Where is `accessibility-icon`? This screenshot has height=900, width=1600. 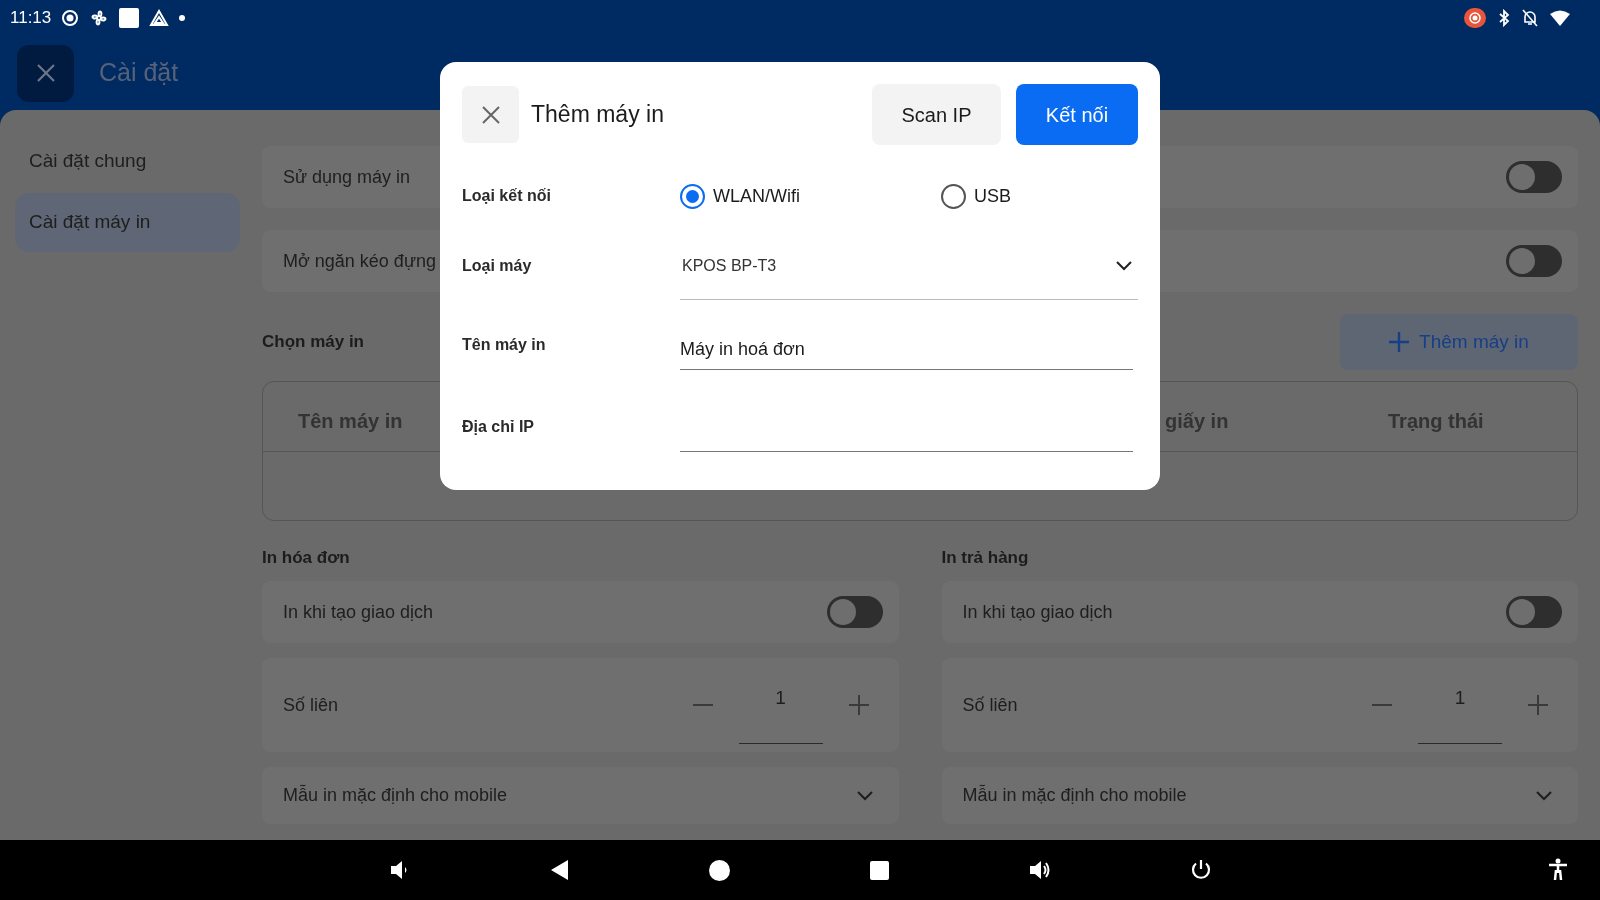 accessibility-icon is located at coordinates (1558, 870).